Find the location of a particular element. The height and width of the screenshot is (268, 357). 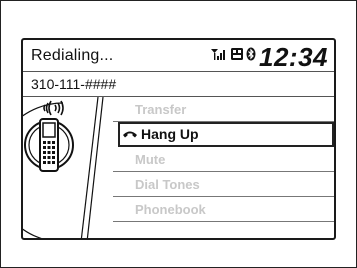

clock: 12:34 is located at coordinates (293, 57).